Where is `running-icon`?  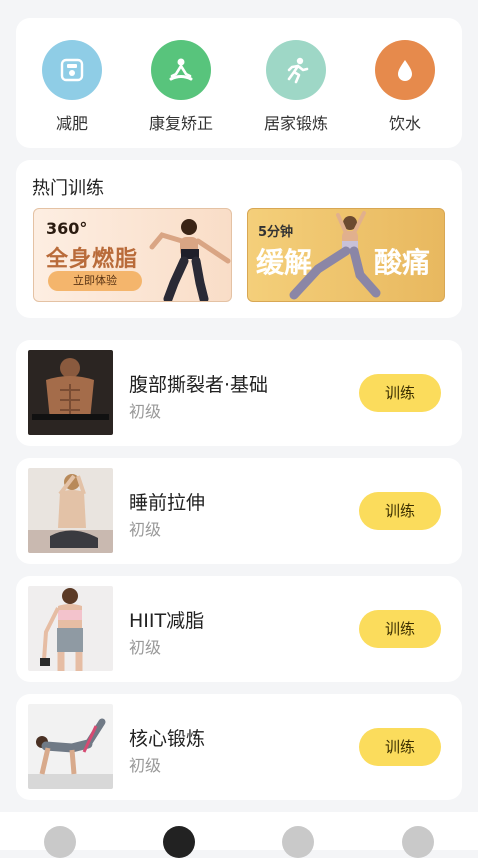
running-icon is located at coordinates (296, 70).